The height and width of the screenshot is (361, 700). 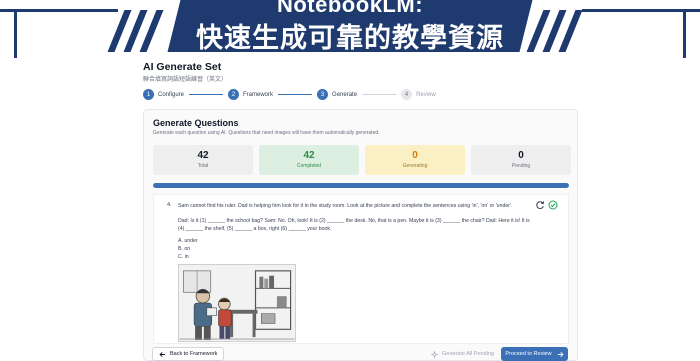 I want to click on sparkle-icon, so click(x=434, y=354).